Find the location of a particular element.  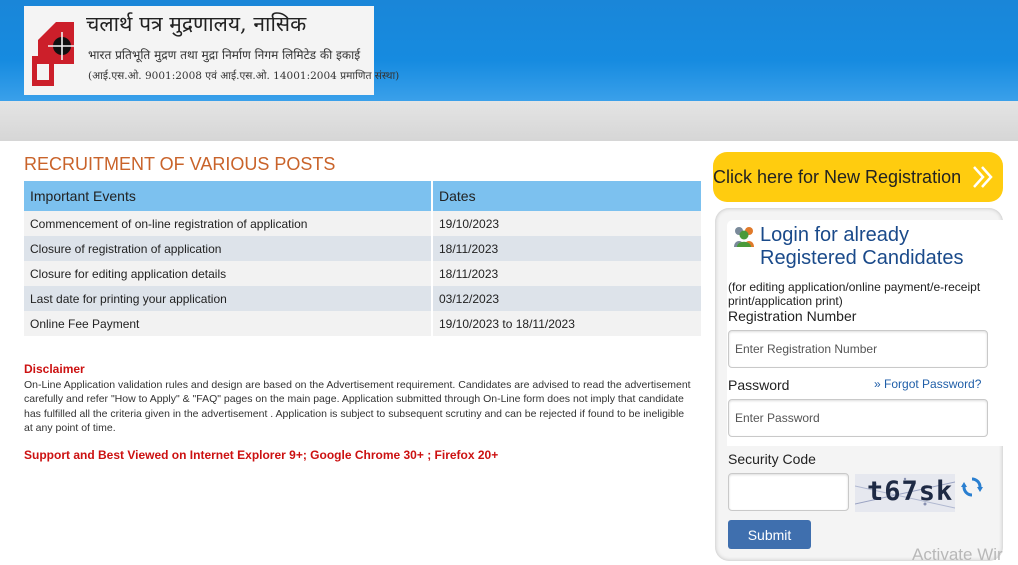

column-header-events: Important Events is located at coordinates (228, 196).